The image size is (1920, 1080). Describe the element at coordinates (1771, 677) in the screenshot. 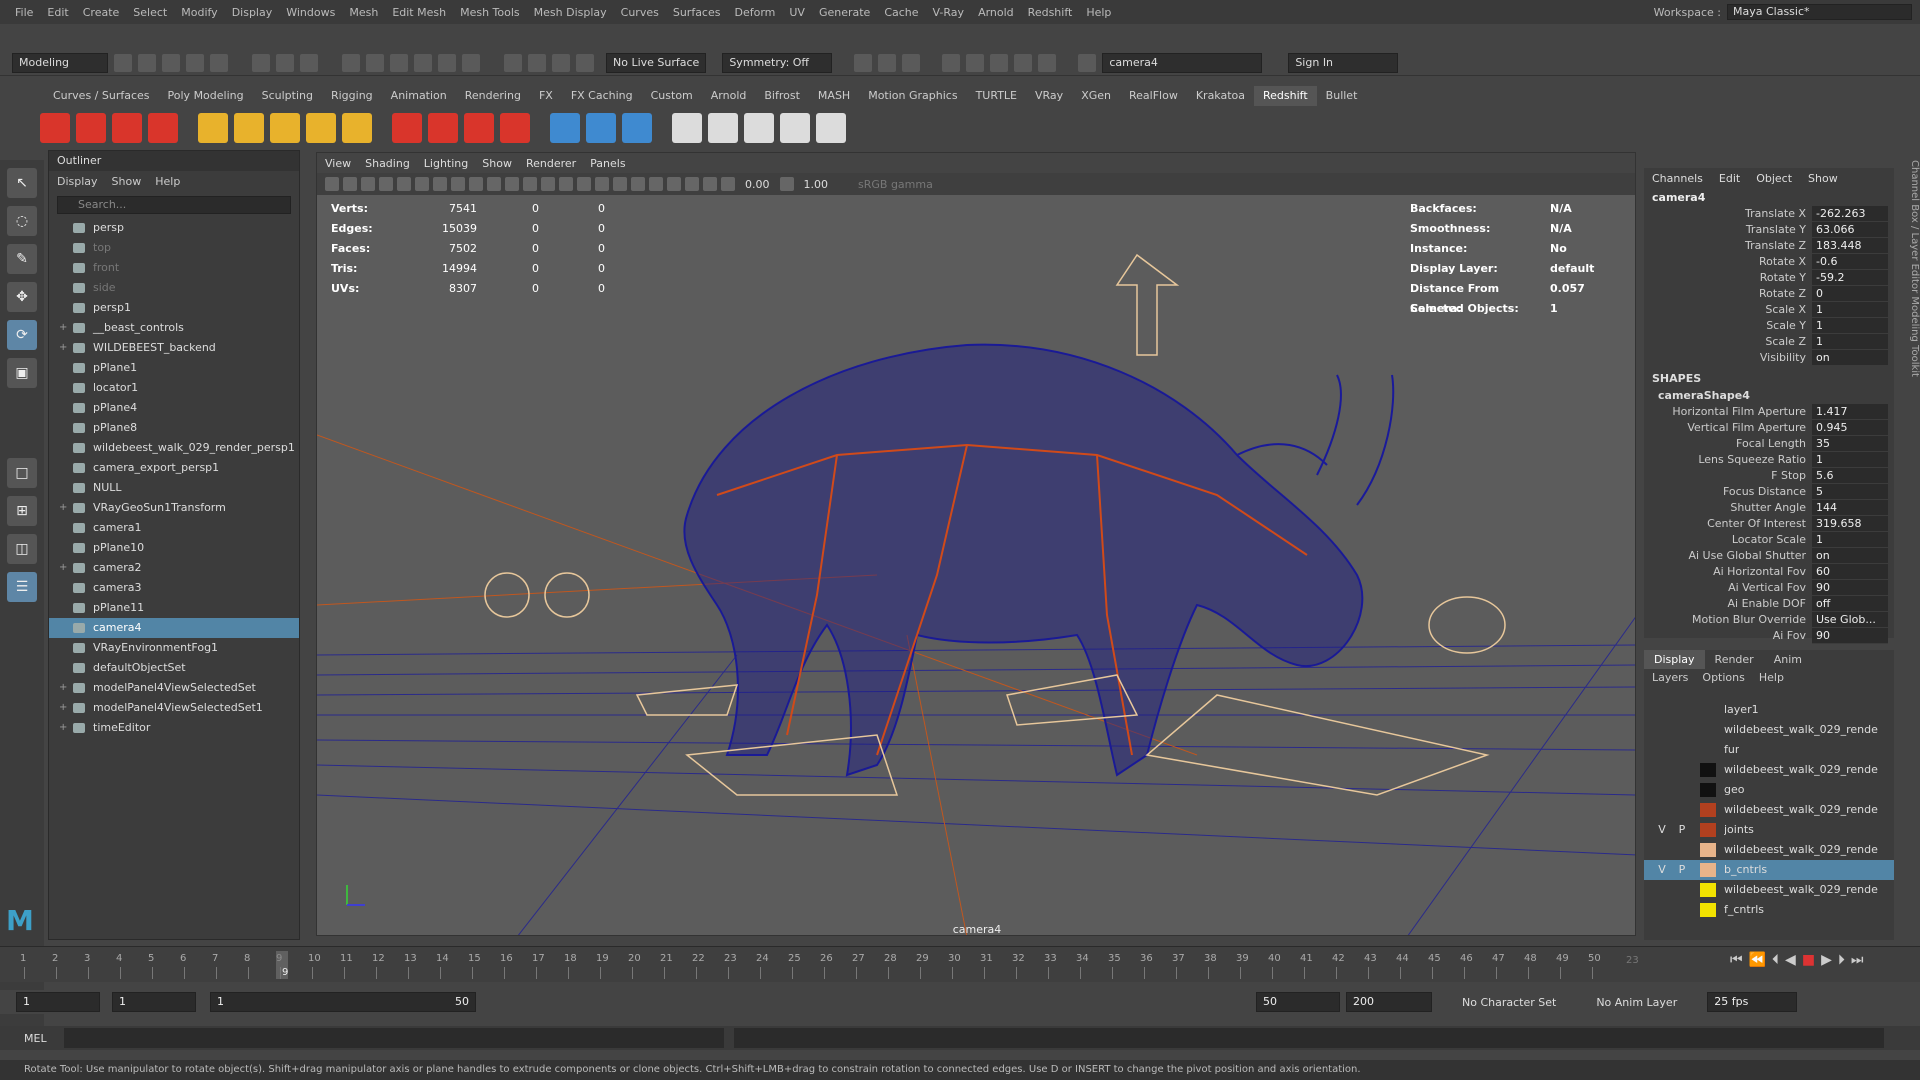

I see `layer-menu-item: Help` at that location.